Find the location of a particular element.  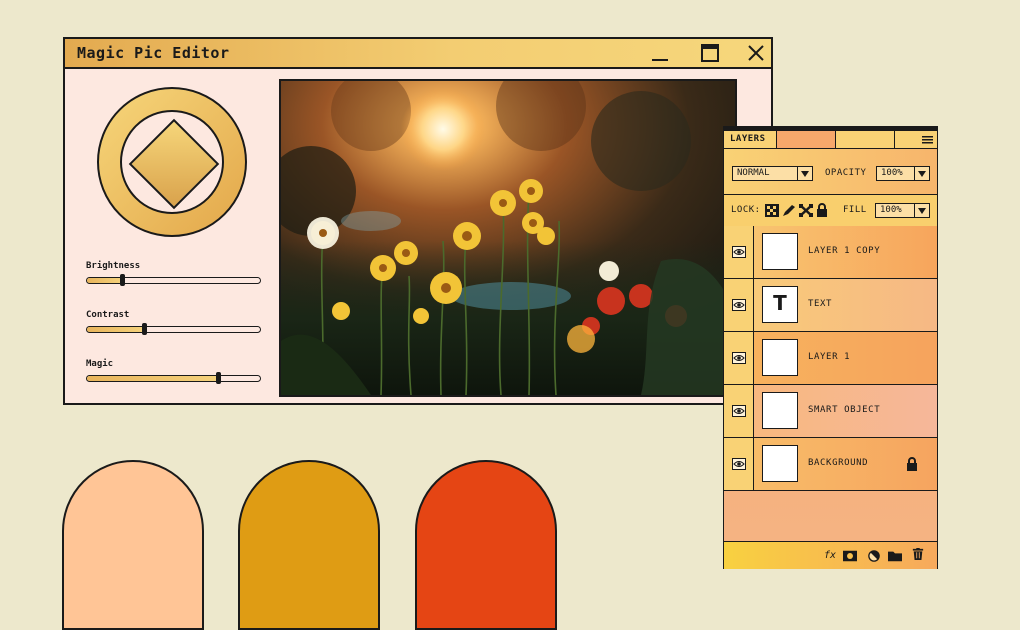

lock-position-icon is located at coordinates (806, 210).